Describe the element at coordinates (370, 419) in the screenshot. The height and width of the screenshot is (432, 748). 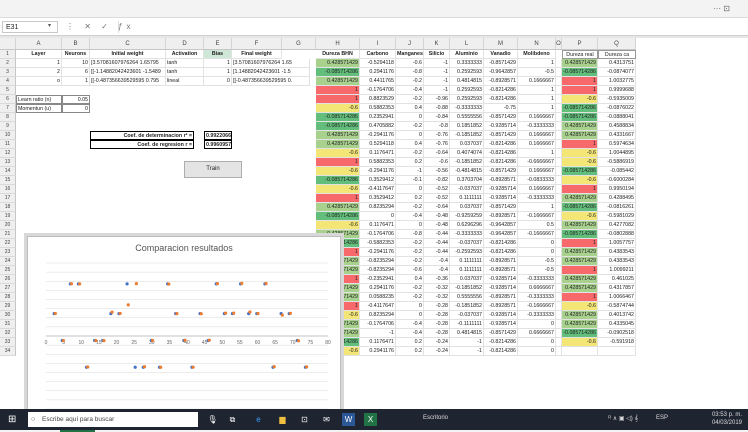
I see `excel-icon: X` at that location.